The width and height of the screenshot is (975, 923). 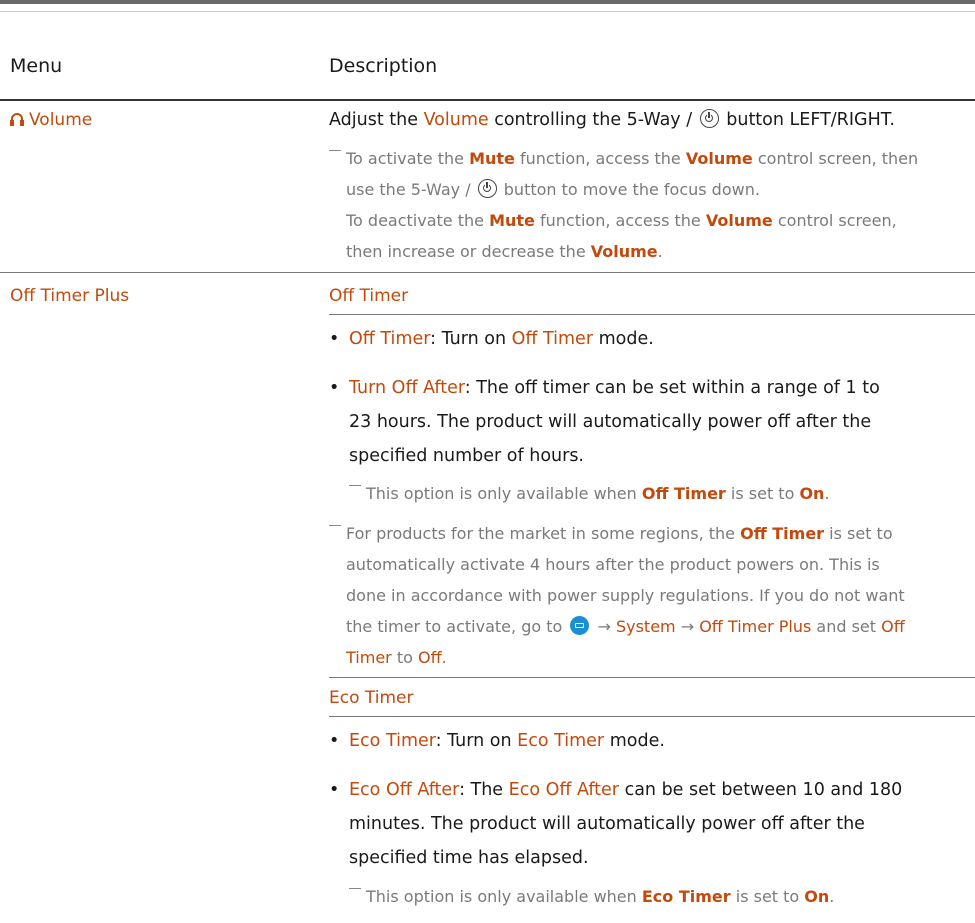 What do you see at coordinates (487, 100) in the screenshot?
I see `header-divider` at bounding box center [487, 100].